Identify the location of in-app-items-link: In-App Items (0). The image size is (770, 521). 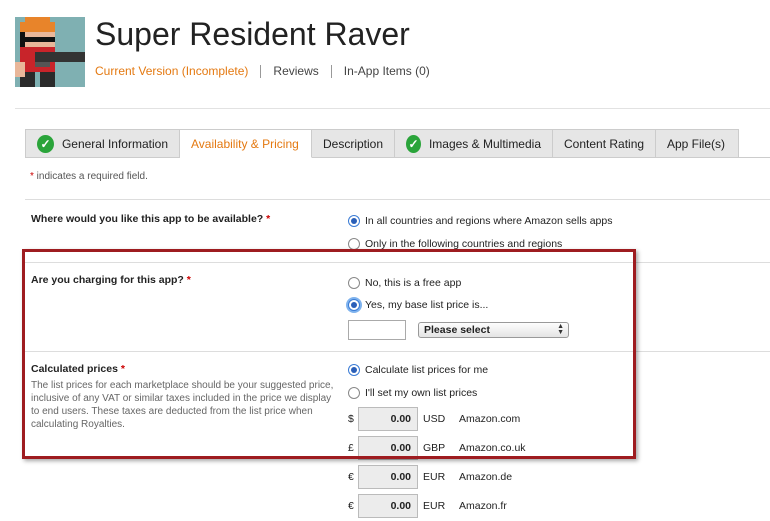
(387, 71).